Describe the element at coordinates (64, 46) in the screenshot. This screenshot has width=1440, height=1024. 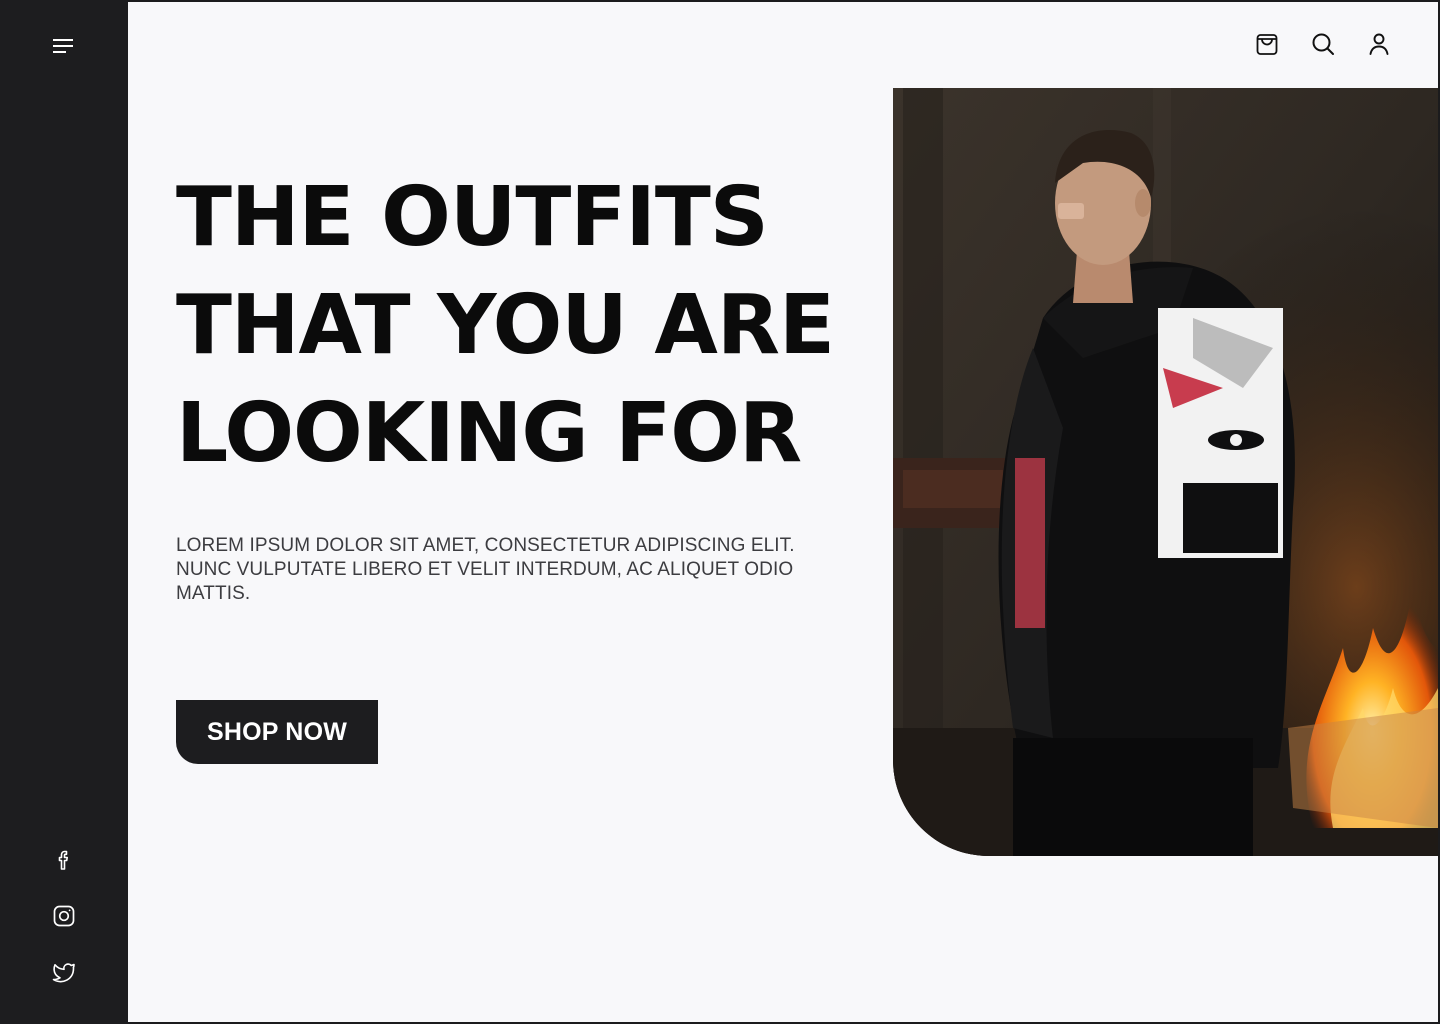
I see `menu-icon` at that location.